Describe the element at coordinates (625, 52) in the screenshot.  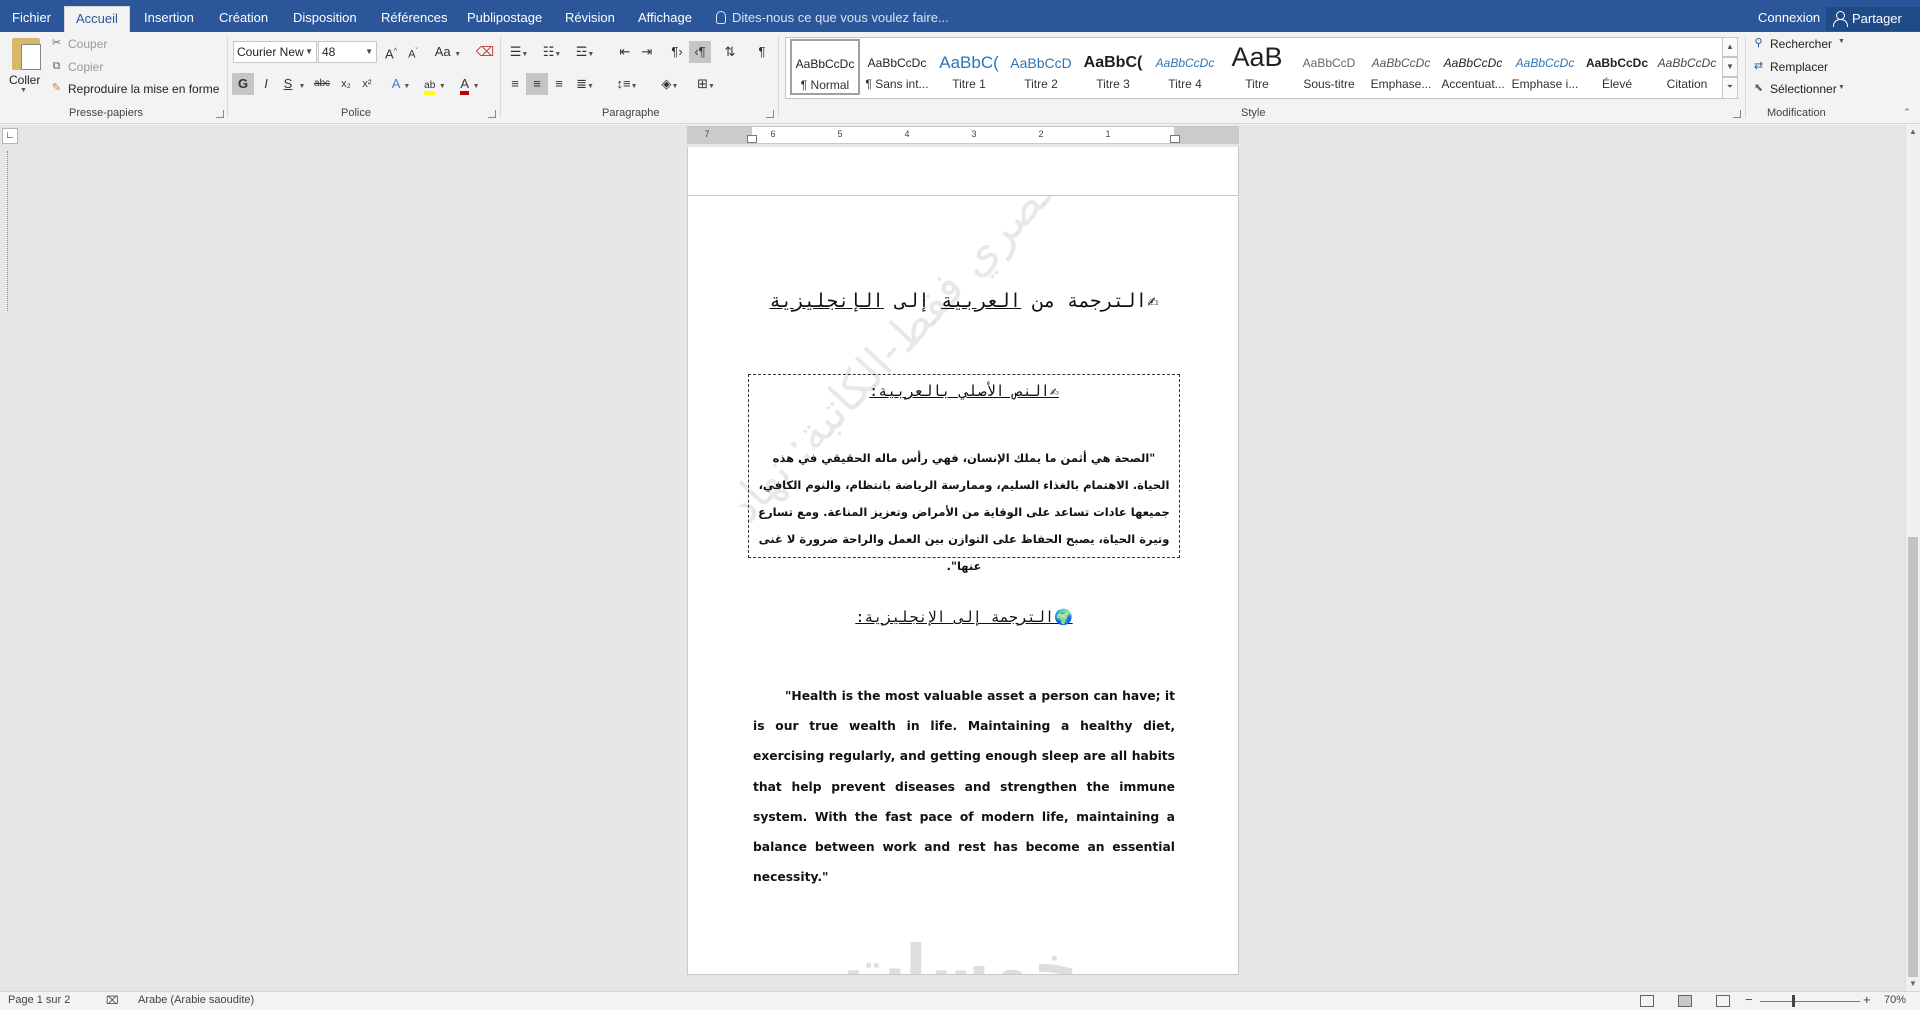
I see `decrease-indent-icon: ⇤` at that location.